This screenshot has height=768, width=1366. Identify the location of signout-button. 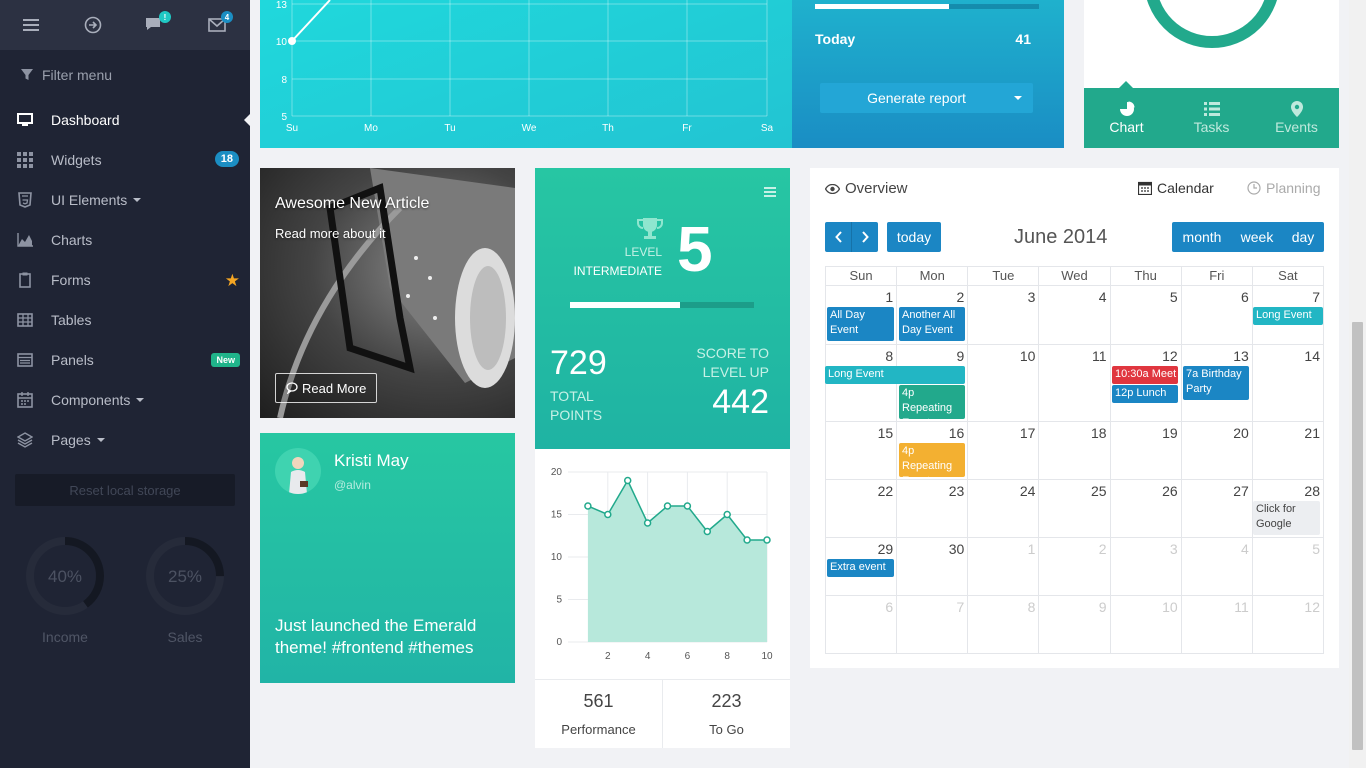
(93, 25).